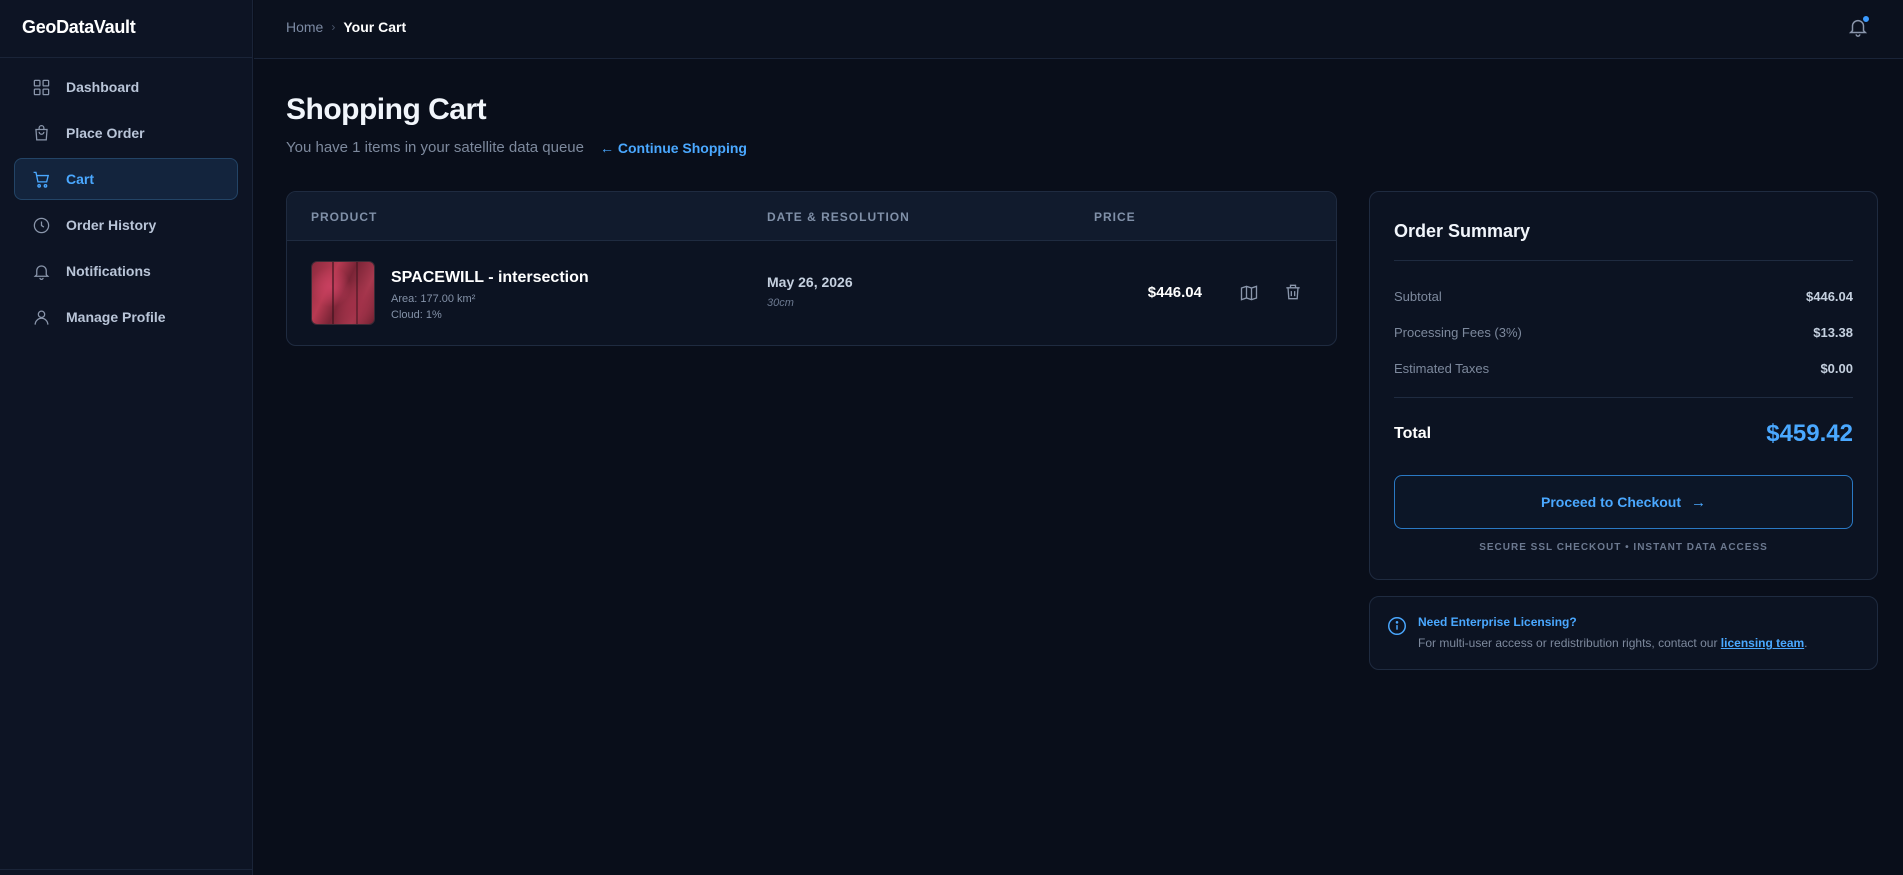  What do you see at coordinates (1858, 26) in the screenshot?
I see `notifications-bell-icon` at bounding box center [1858, 26].